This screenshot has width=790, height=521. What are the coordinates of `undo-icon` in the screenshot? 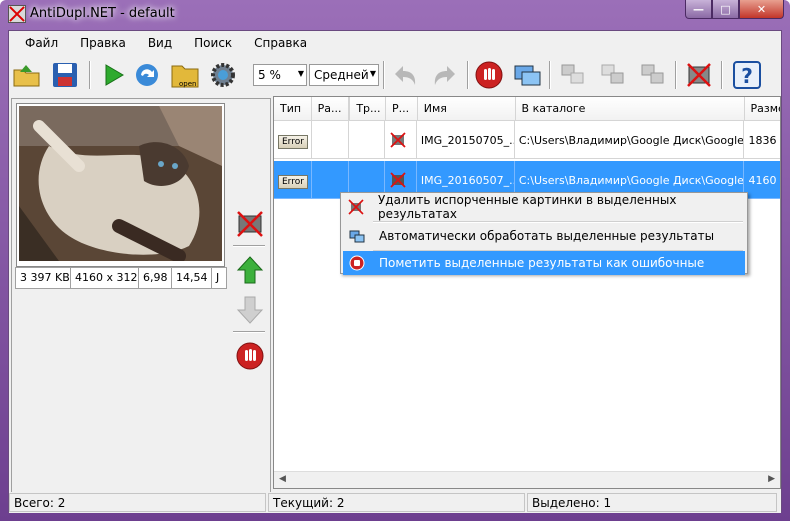 It's located at (405, 75).